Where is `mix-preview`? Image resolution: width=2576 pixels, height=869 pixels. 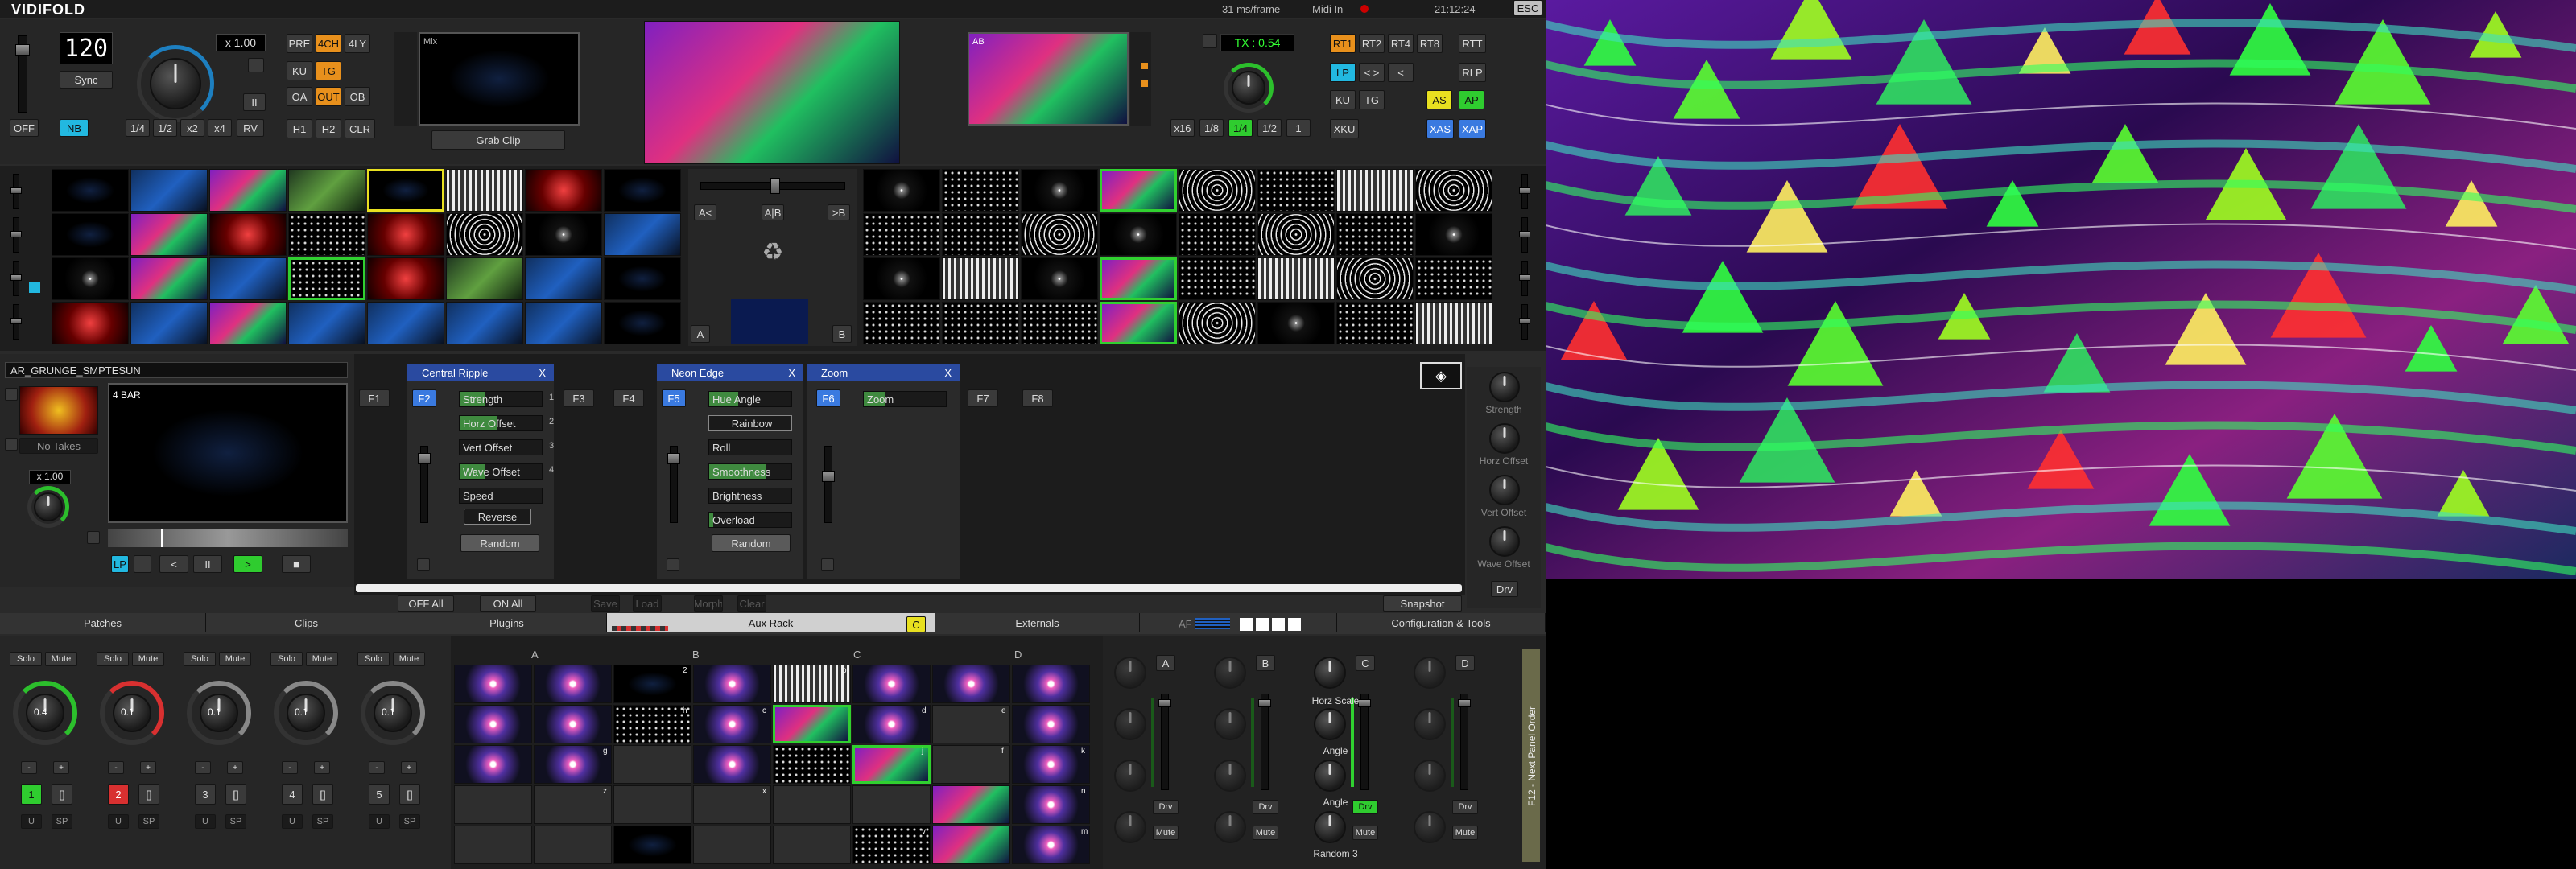
mix-preview is located at coordinates (499, 79).